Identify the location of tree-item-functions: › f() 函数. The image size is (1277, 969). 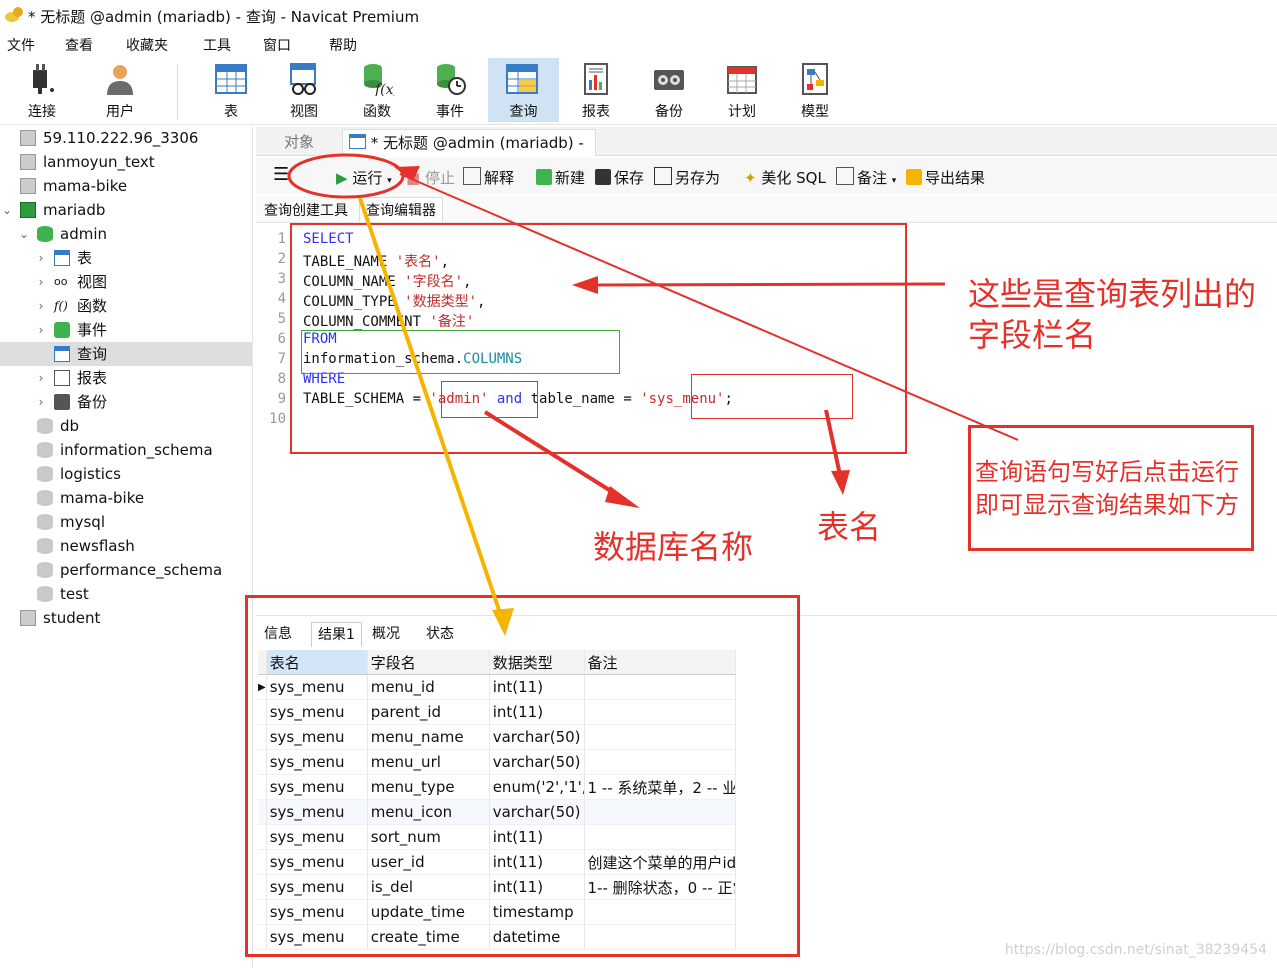
(126, 306).